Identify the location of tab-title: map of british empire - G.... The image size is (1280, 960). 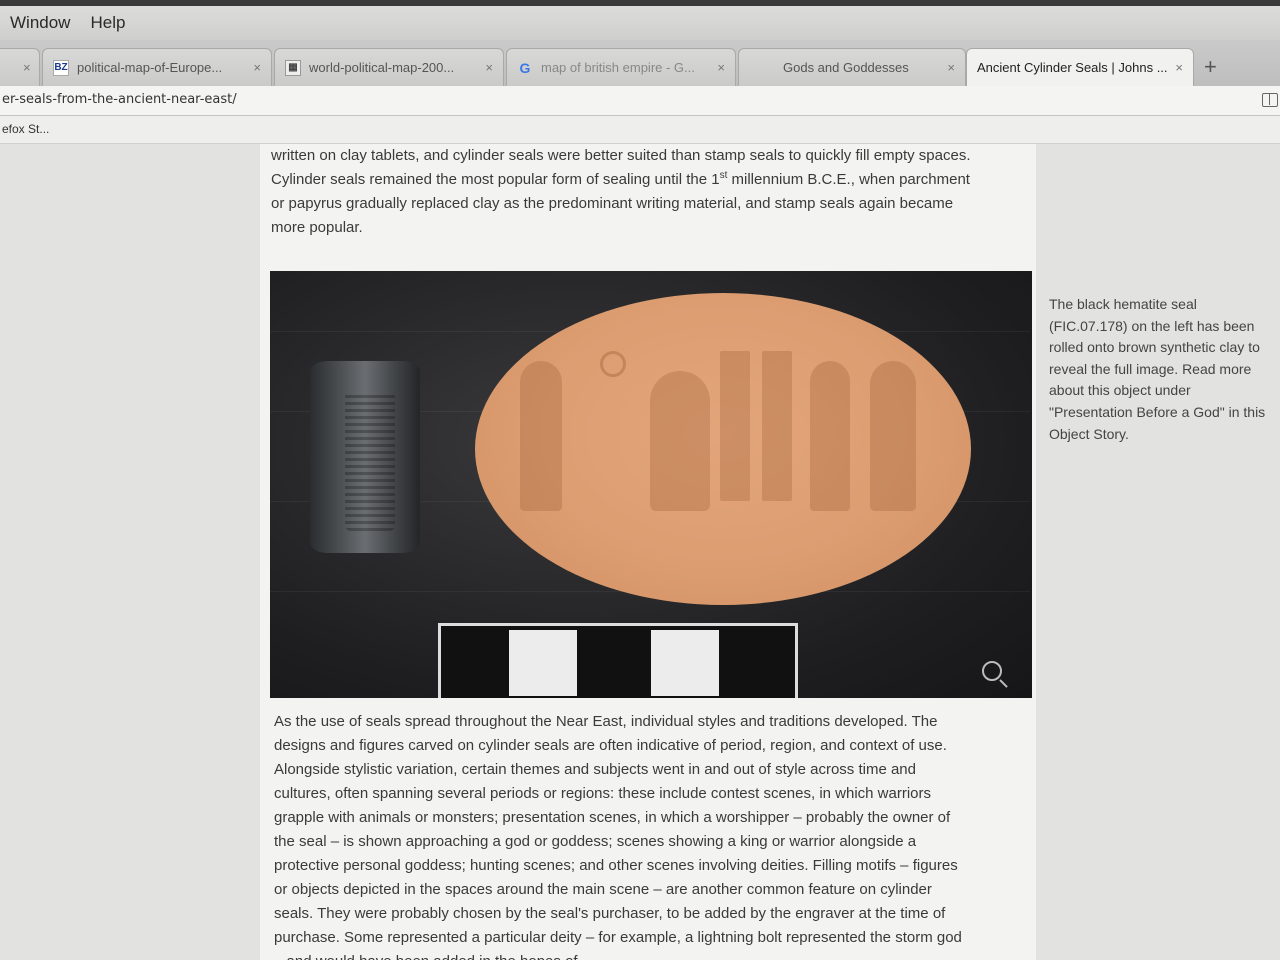
(618, 67).